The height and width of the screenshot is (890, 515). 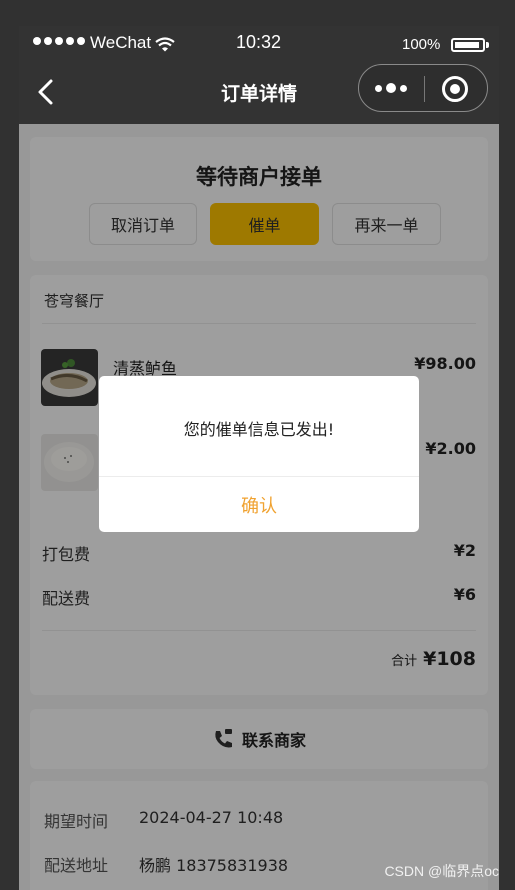 I want to click on capsule-divider, so click(x=424, y=89).